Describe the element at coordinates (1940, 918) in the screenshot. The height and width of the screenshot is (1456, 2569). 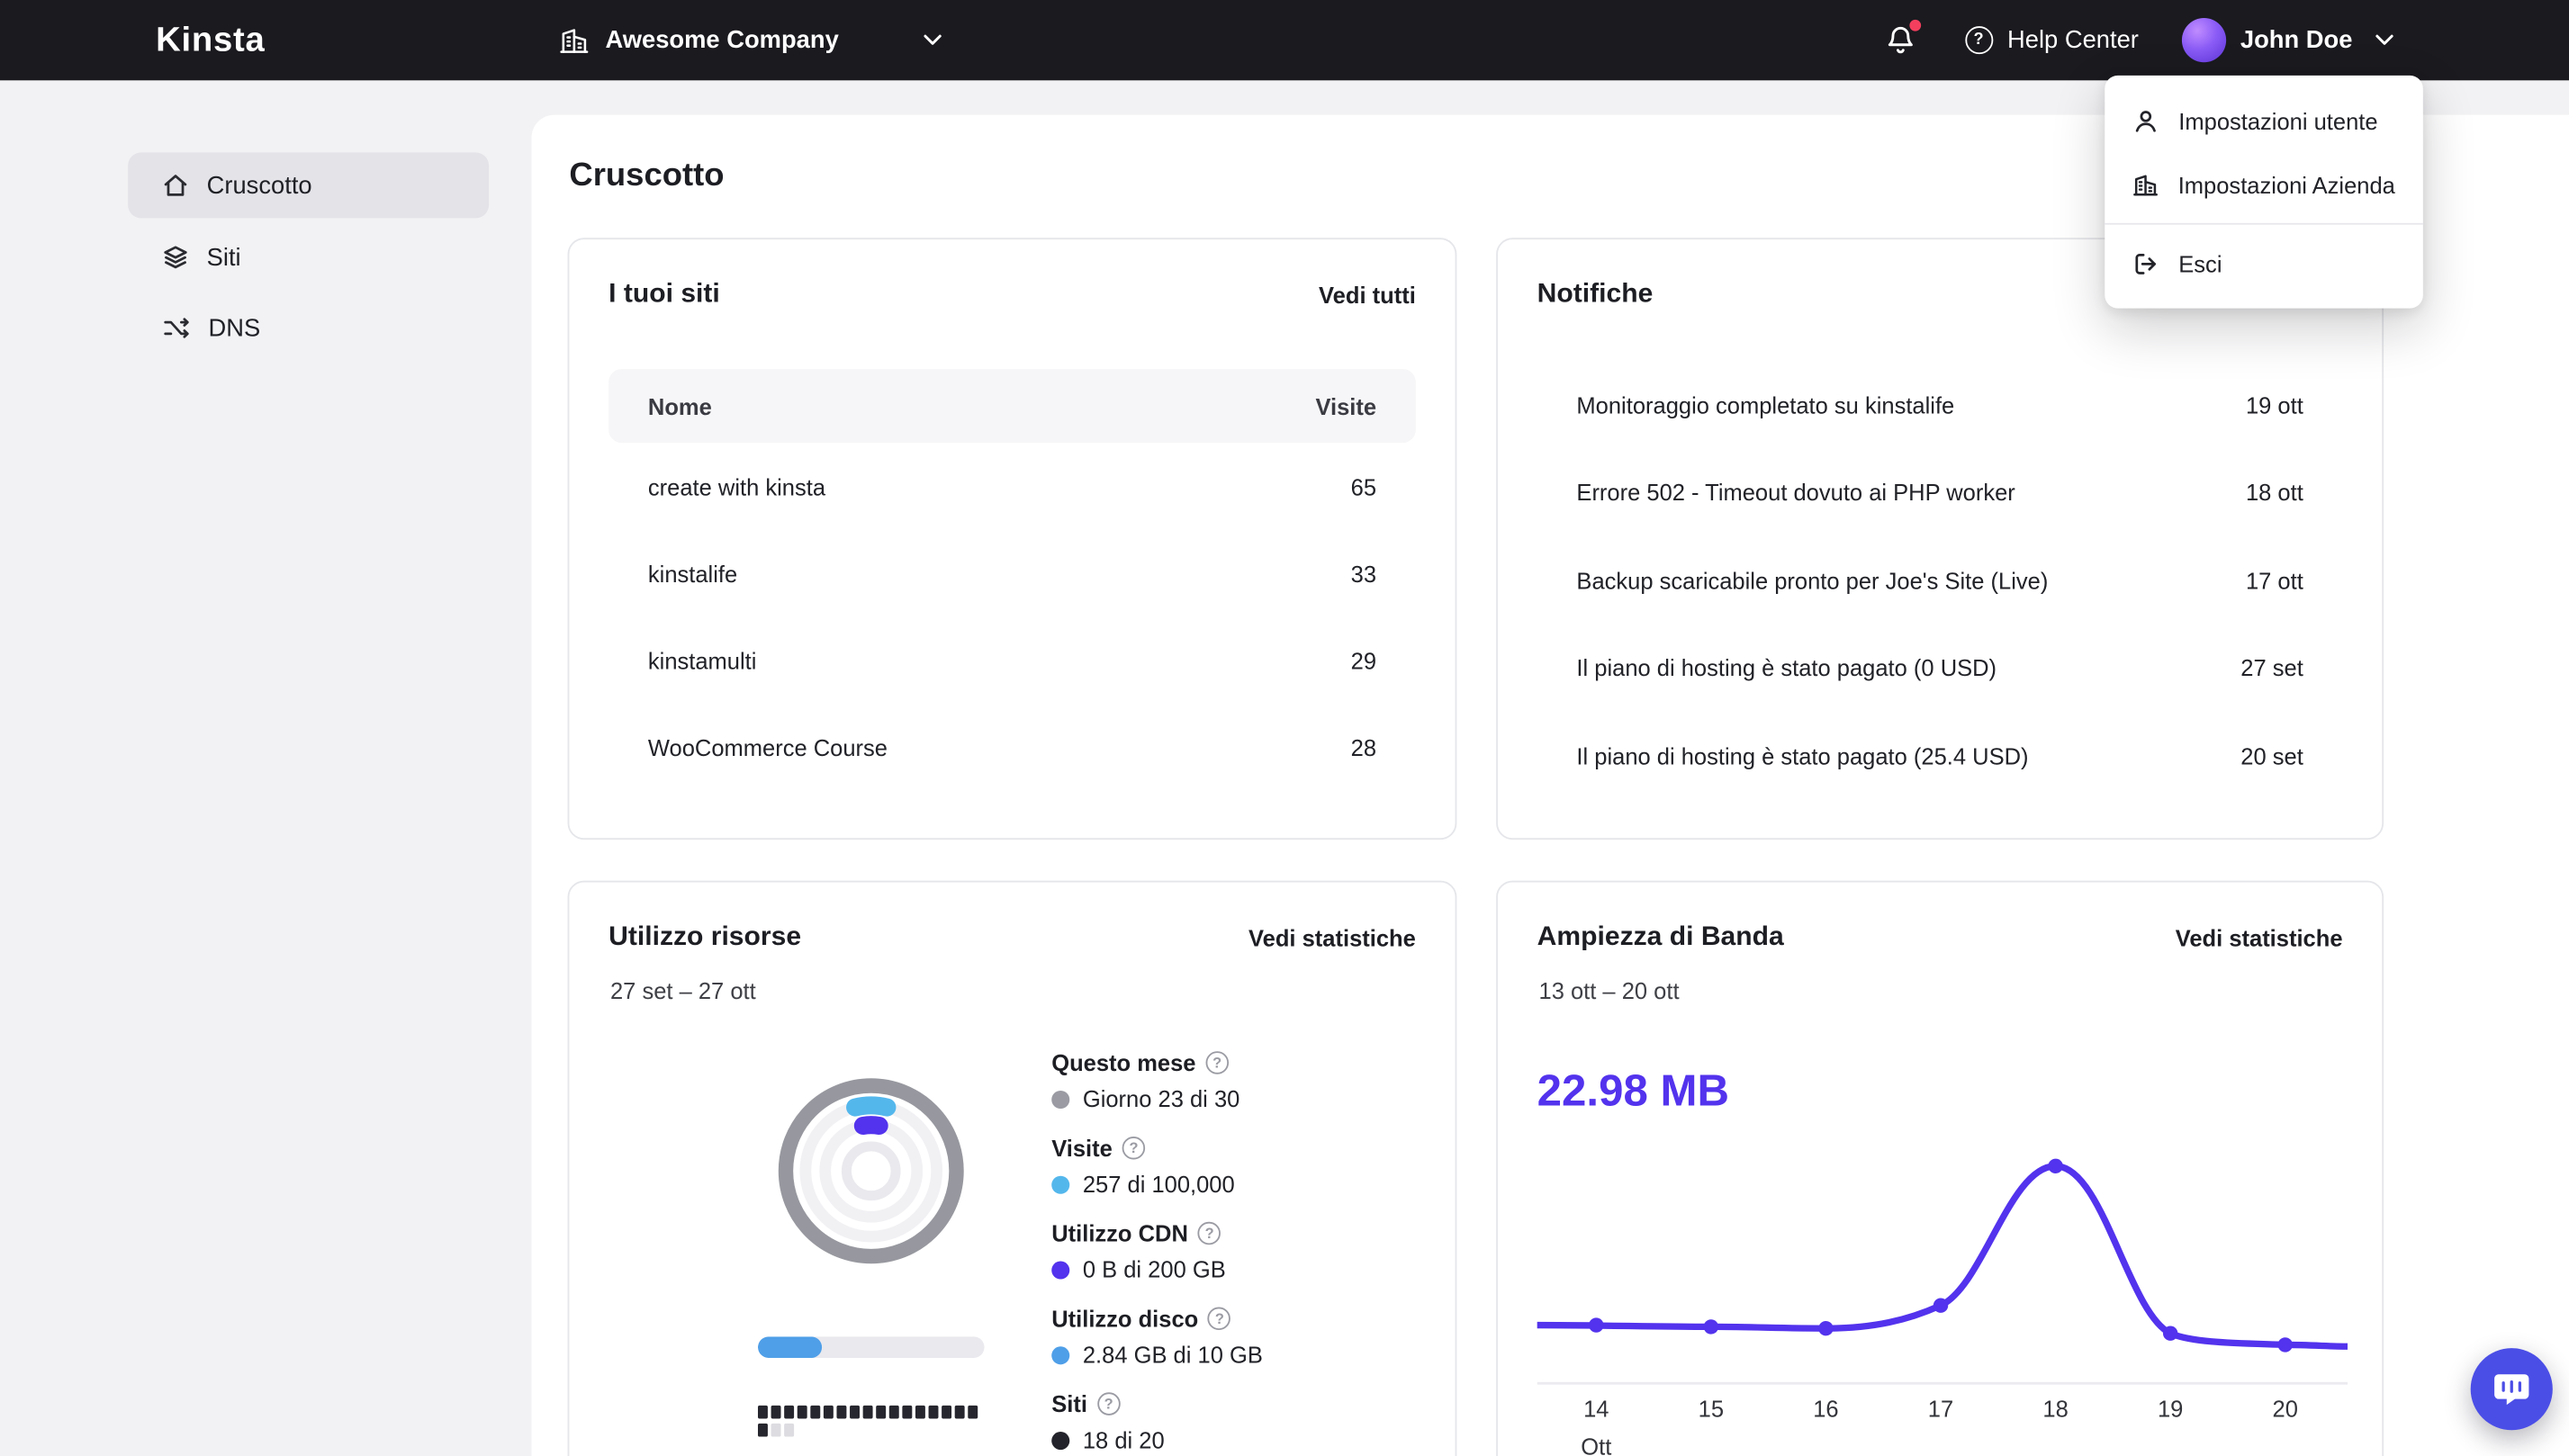
I see `bandwidth-card-header: Ampiezza di Banda Vedi statistiche` at that location.